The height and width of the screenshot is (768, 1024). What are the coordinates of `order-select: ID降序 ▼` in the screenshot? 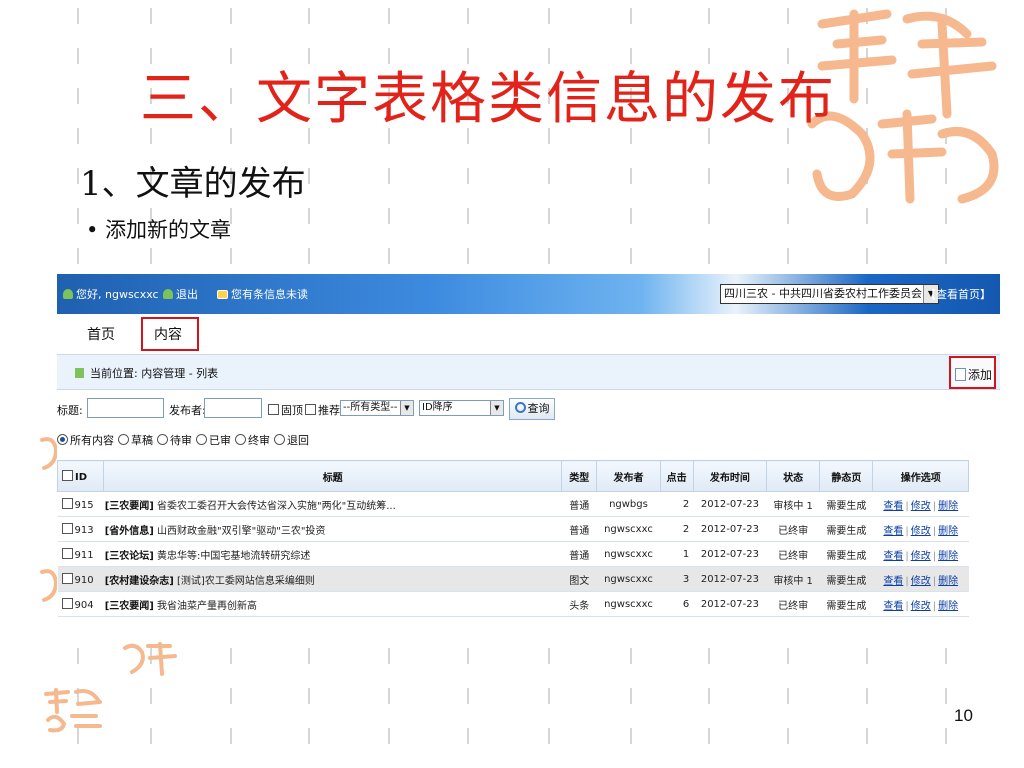 It's located at (461, 408).